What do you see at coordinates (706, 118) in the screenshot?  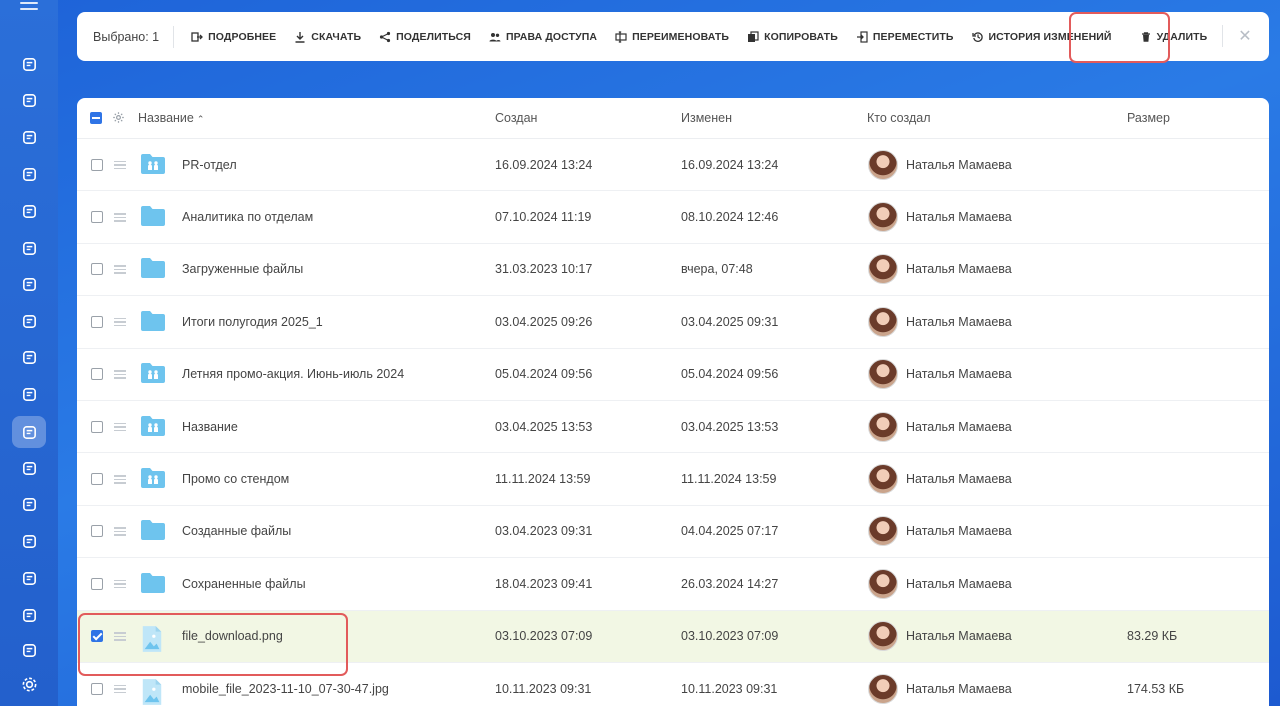 I see `column-modified: Изменен` at bounding box center [706, 118].